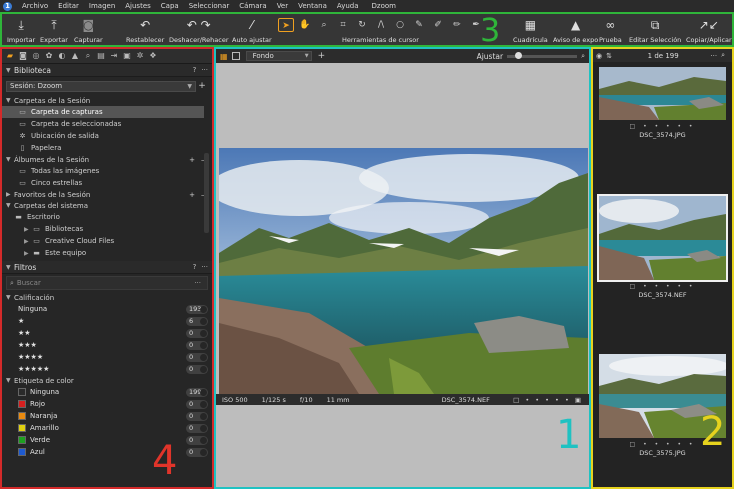 This screenshot has height=489, width=734. Describe the element at coordinates (206, 193) in the screenshot. I see `library-scrollbar` at that location.